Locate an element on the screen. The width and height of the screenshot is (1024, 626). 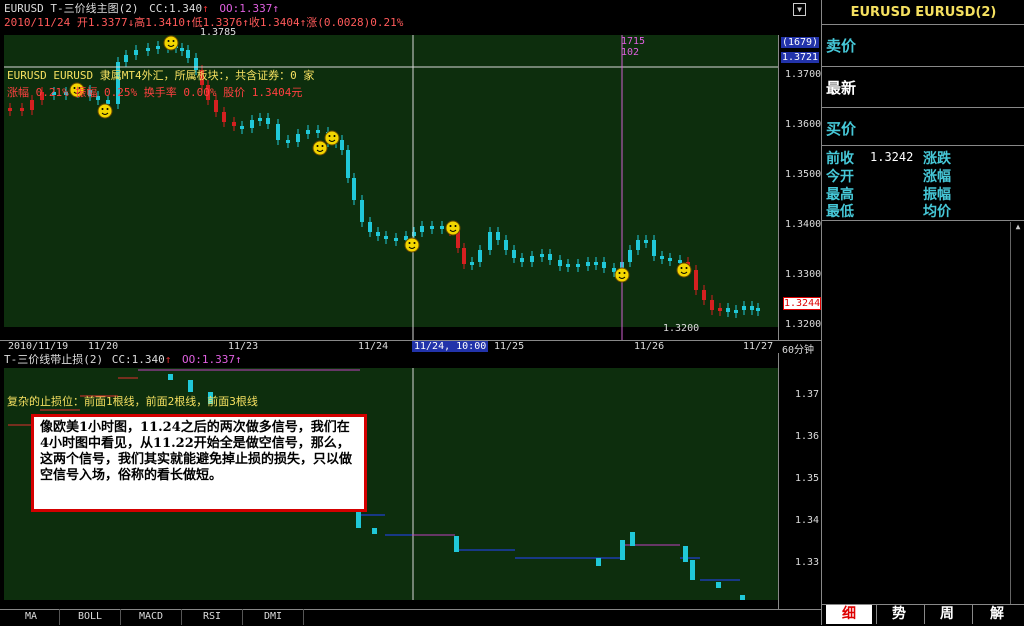
indicator-tick: 1.36 is located at coordinates (807, 436).